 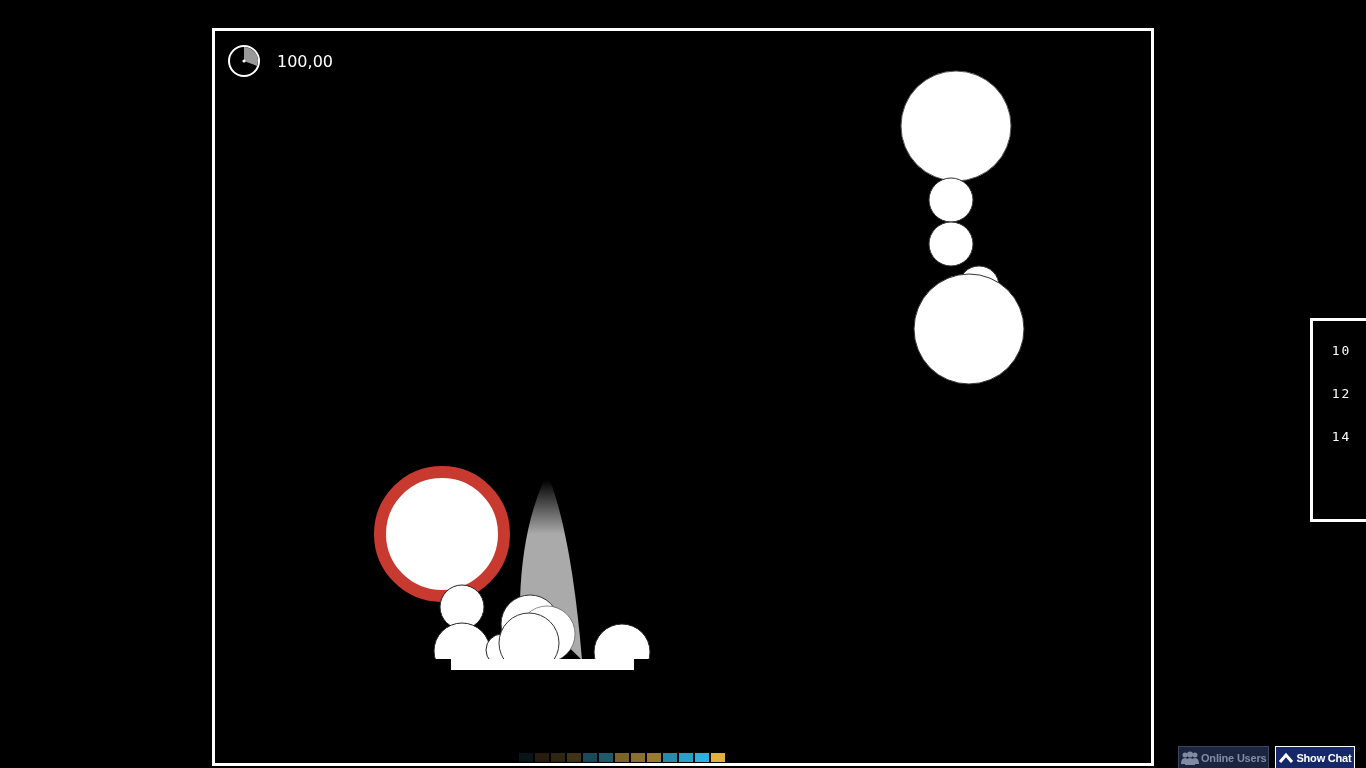 I want to click on score-value: 14, so click(x=1341, y=436).